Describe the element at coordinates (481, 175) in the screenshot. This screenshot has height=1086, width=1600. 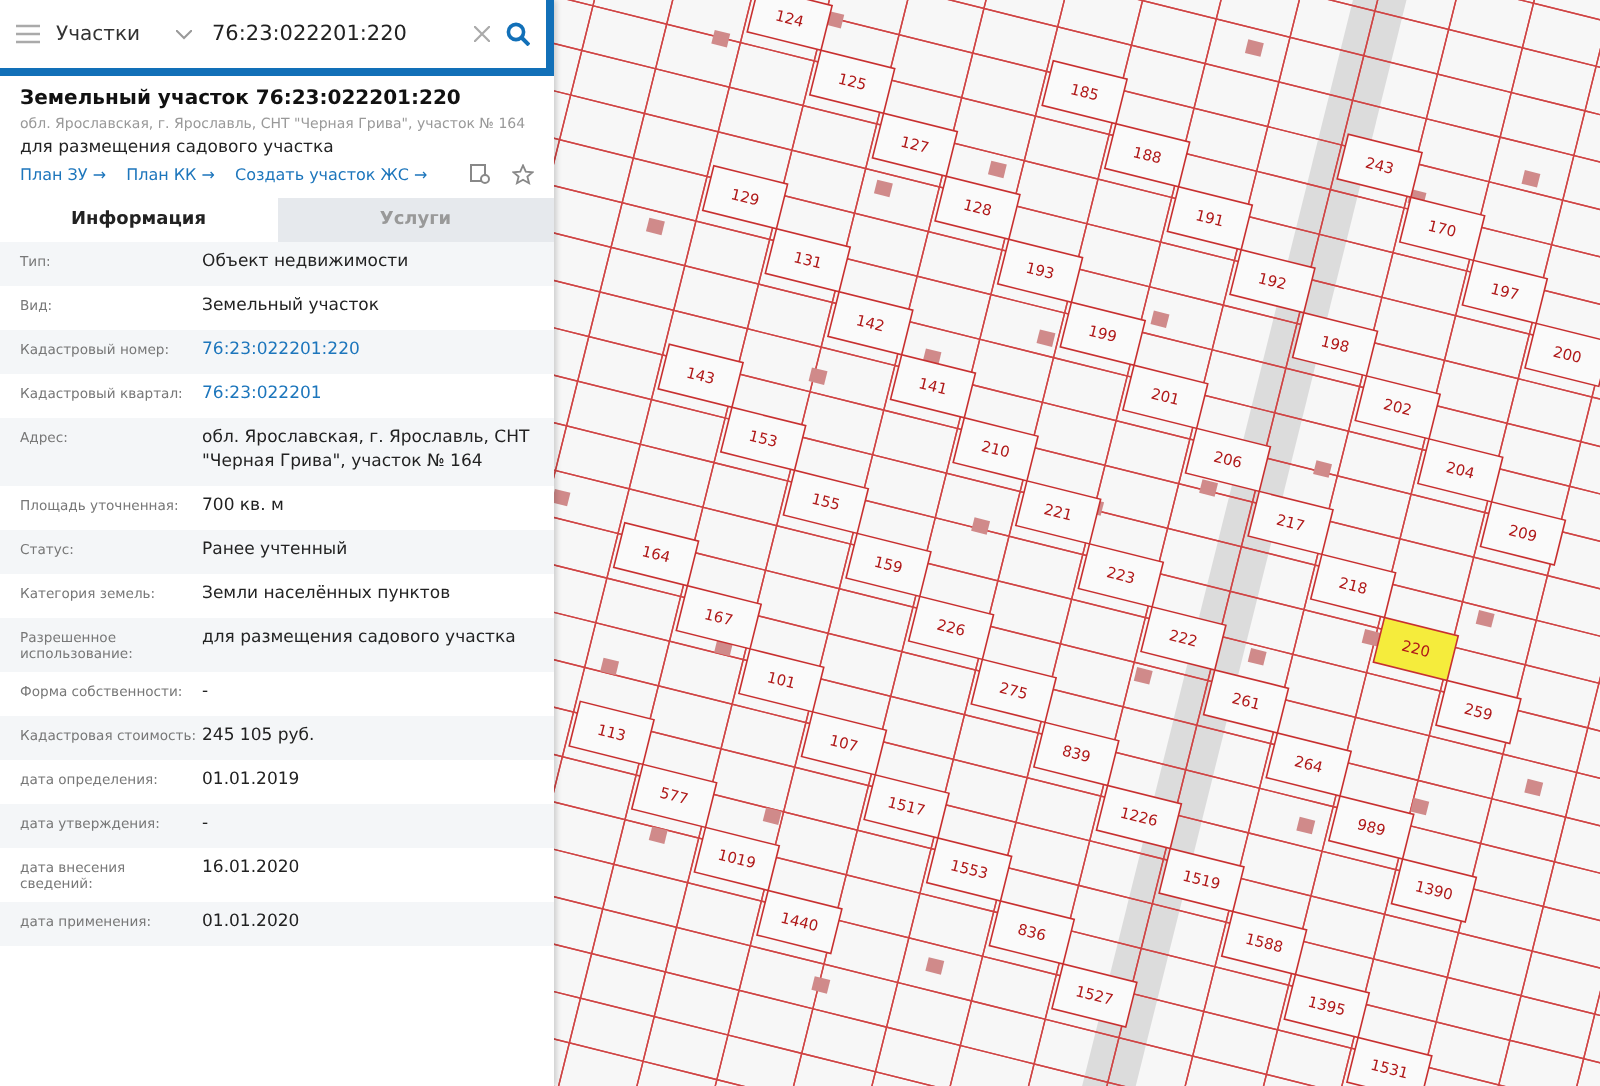
I see `document-search-icon` at that location.